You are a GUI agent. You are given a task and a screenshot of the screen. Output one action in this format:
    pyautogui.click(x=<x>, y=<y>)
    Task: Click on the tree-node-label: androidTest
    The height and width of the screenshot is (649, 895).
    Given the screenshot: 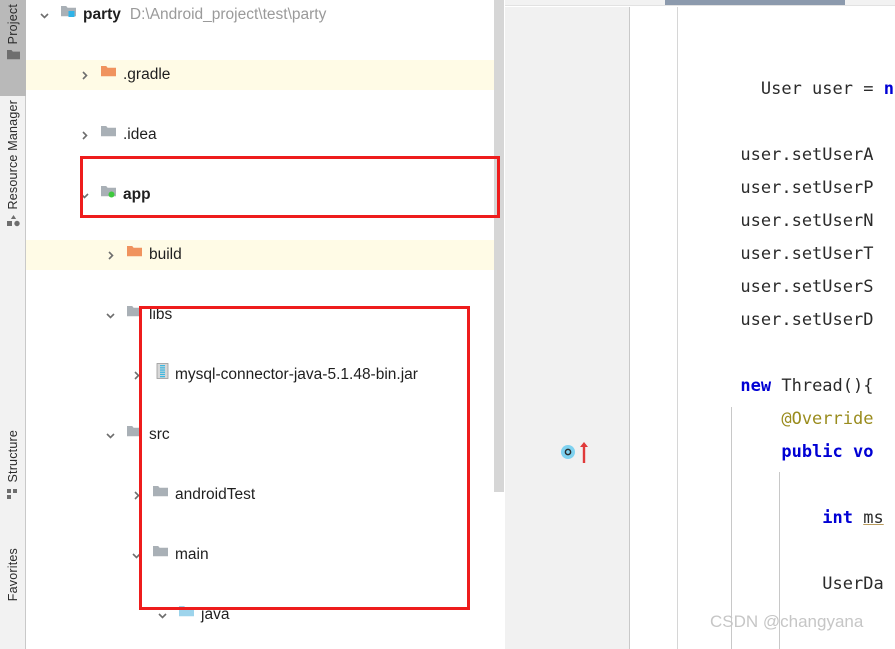 What is the action you would take?
    pyautogui.click(x=215, y=494)
    